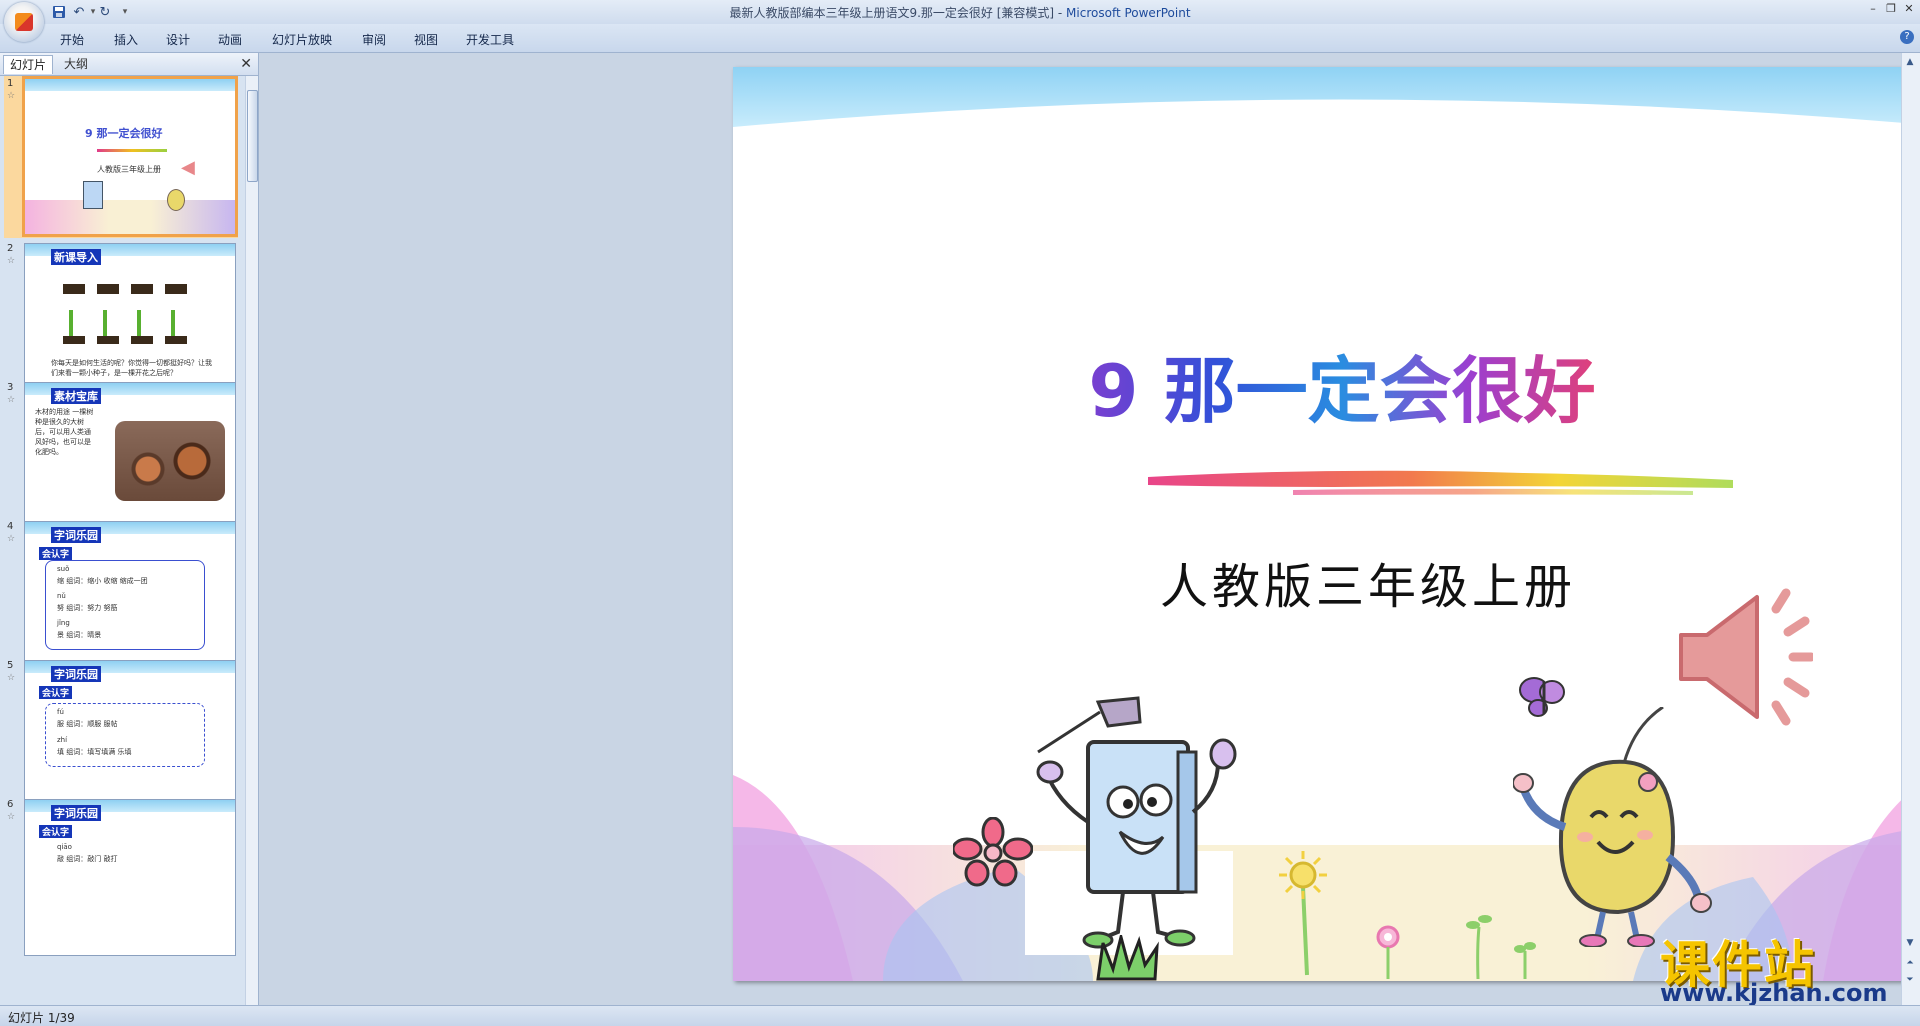  What do you see at coordinates (230, 39) in the screenshot?
I see `tab-animations: 动画` at bounding box center [230, 39].